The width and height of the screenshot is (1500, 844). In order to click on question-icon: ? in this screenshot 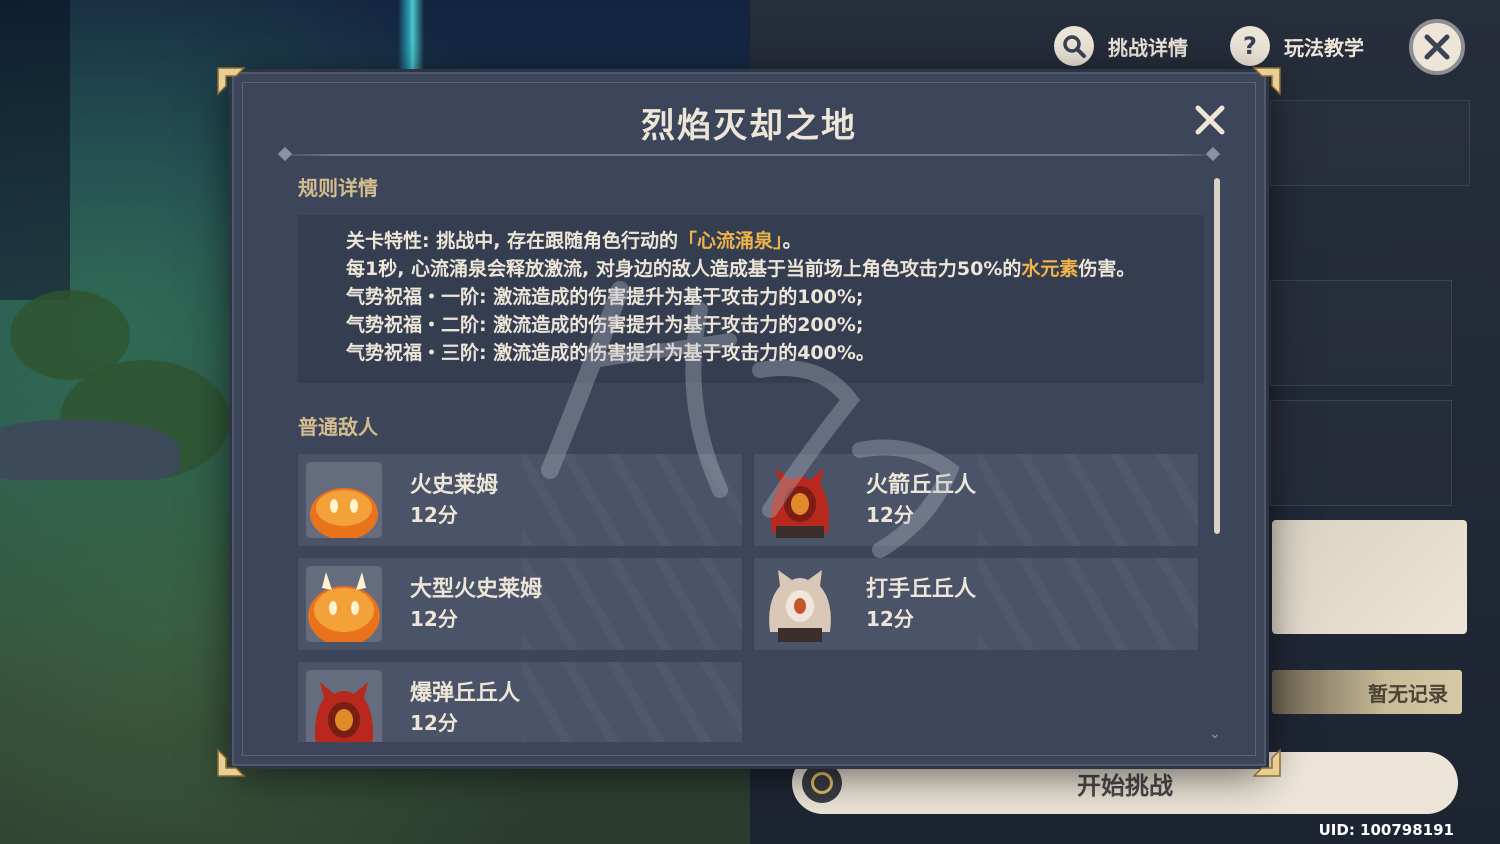, I will do `click(1250, 46)`.